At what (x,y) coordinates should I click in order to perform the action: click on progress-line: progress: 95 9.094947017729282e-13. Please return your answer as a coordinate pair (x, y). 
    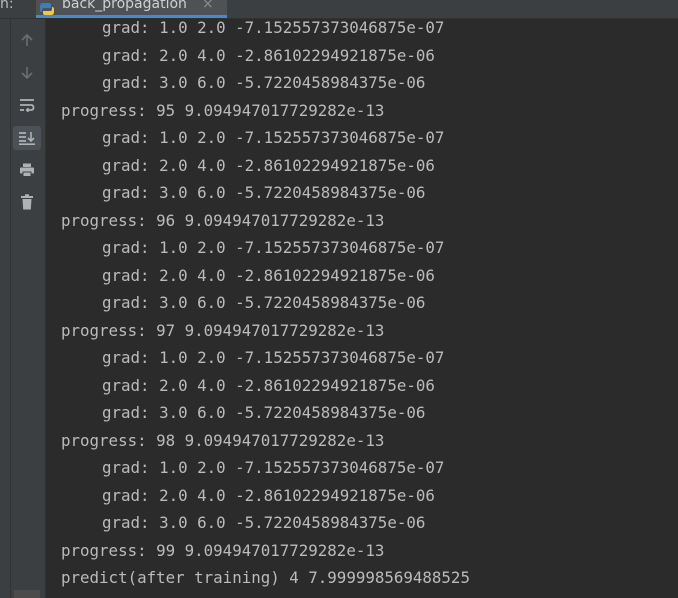
    Looking at the image, I should click on (223, 110).